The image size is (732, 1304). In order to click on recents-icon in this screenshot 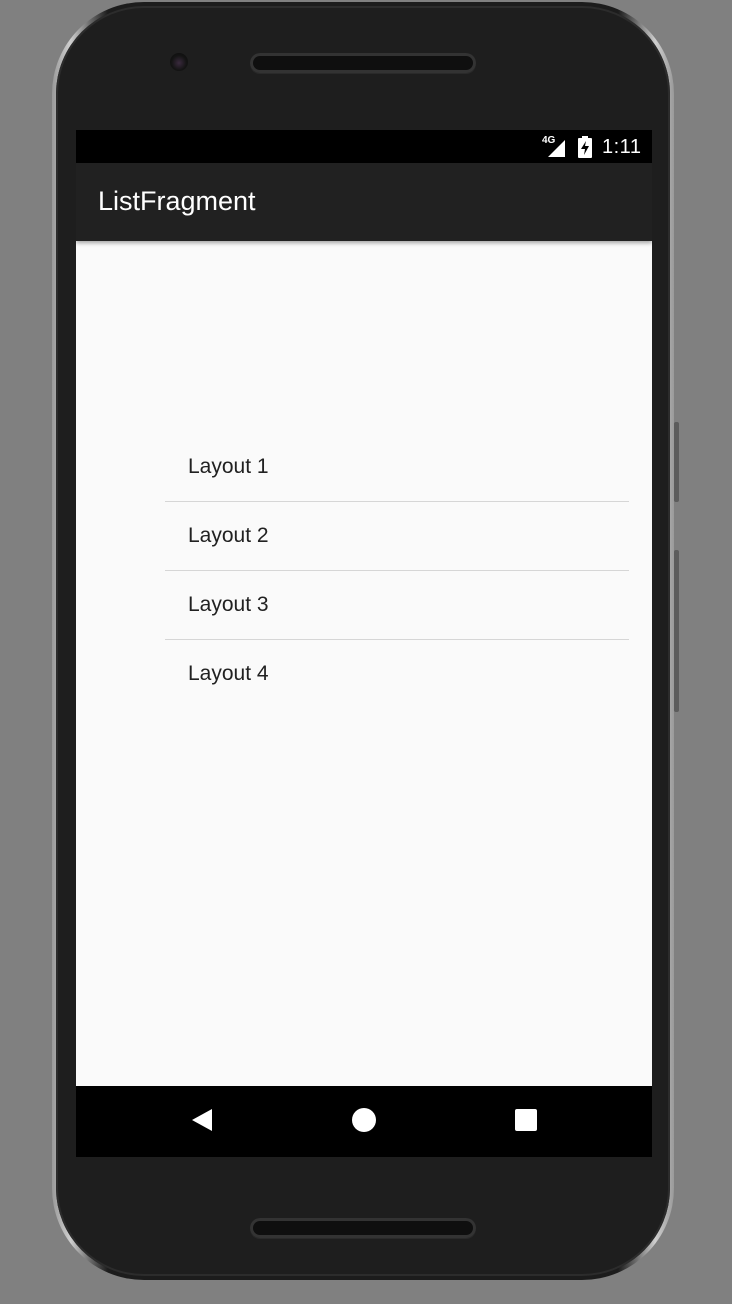, I will do `click(526, 1120)`.